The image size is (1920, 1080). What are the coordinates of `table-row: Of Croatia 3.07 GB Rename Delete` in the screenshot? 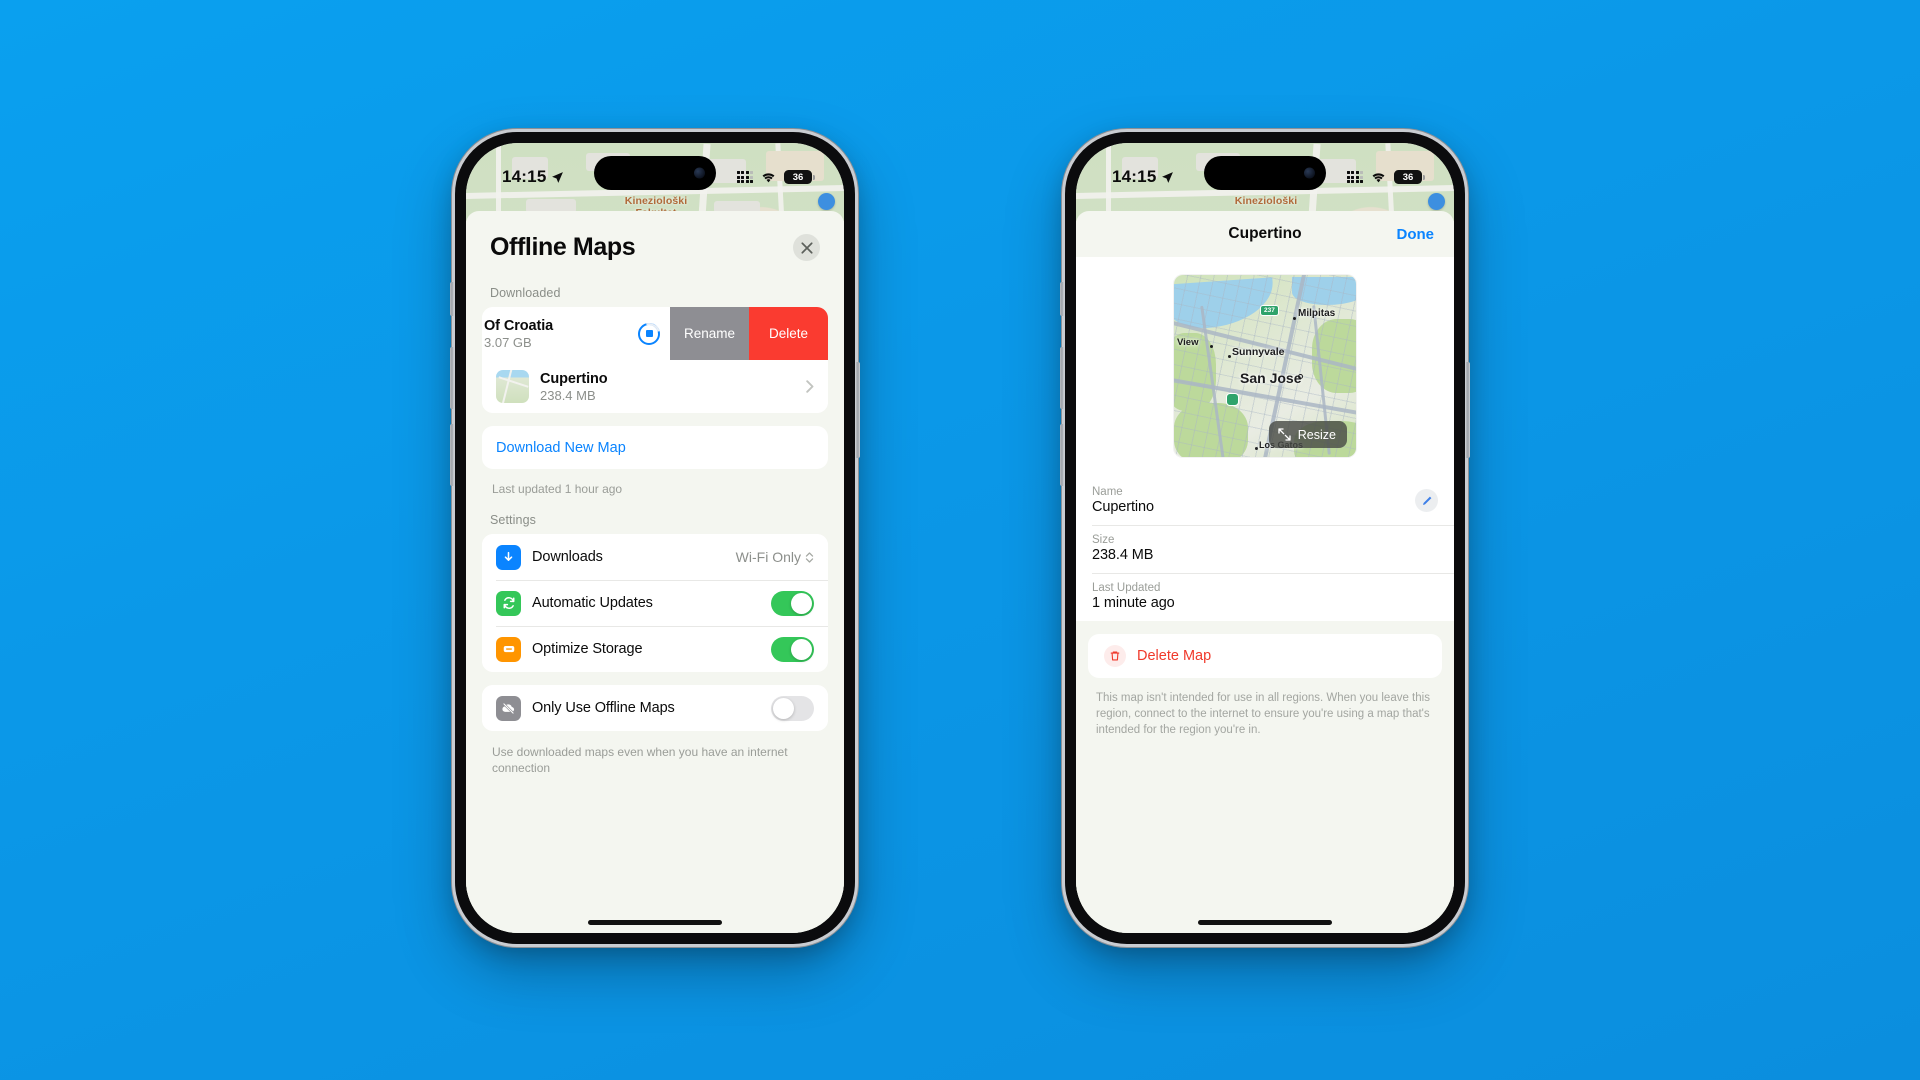 It's located at (655, 333).